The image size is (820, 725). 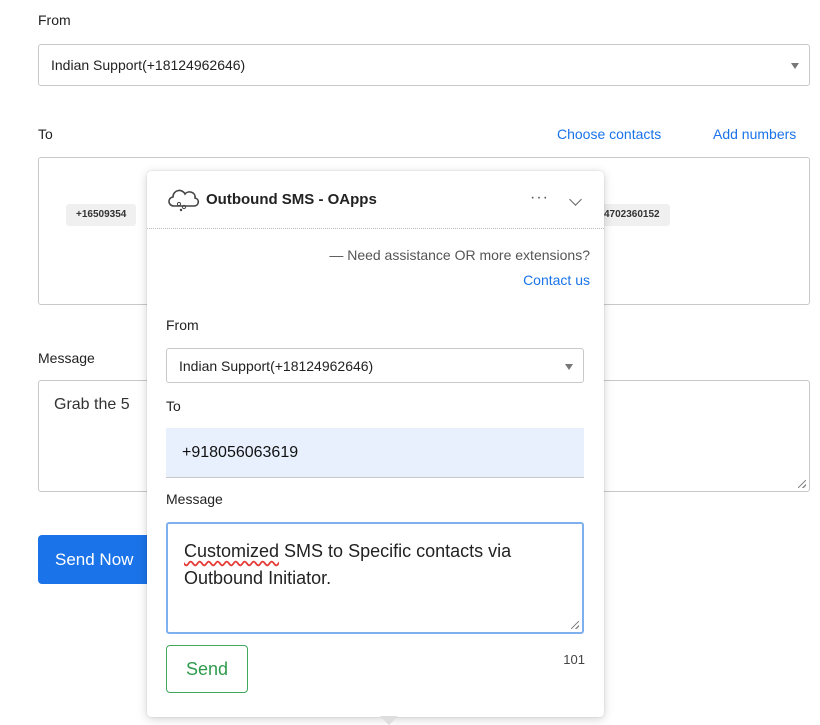 What do you see at coordinates (424, 65) in the screenshot?
I see `from-select: Indian Support(+18124962646)` at bounding box center [424, 65].